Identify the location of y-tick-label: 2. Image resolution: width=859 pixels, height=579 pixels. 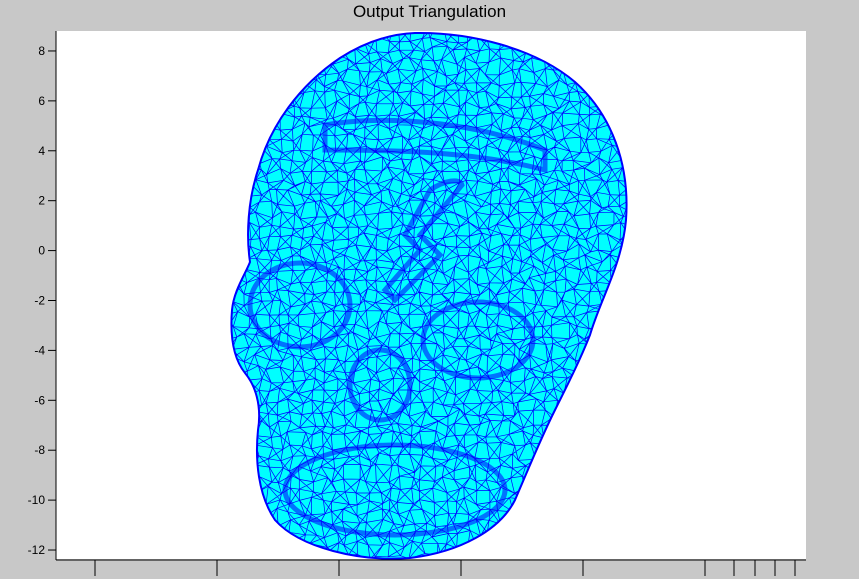
(41, 201).